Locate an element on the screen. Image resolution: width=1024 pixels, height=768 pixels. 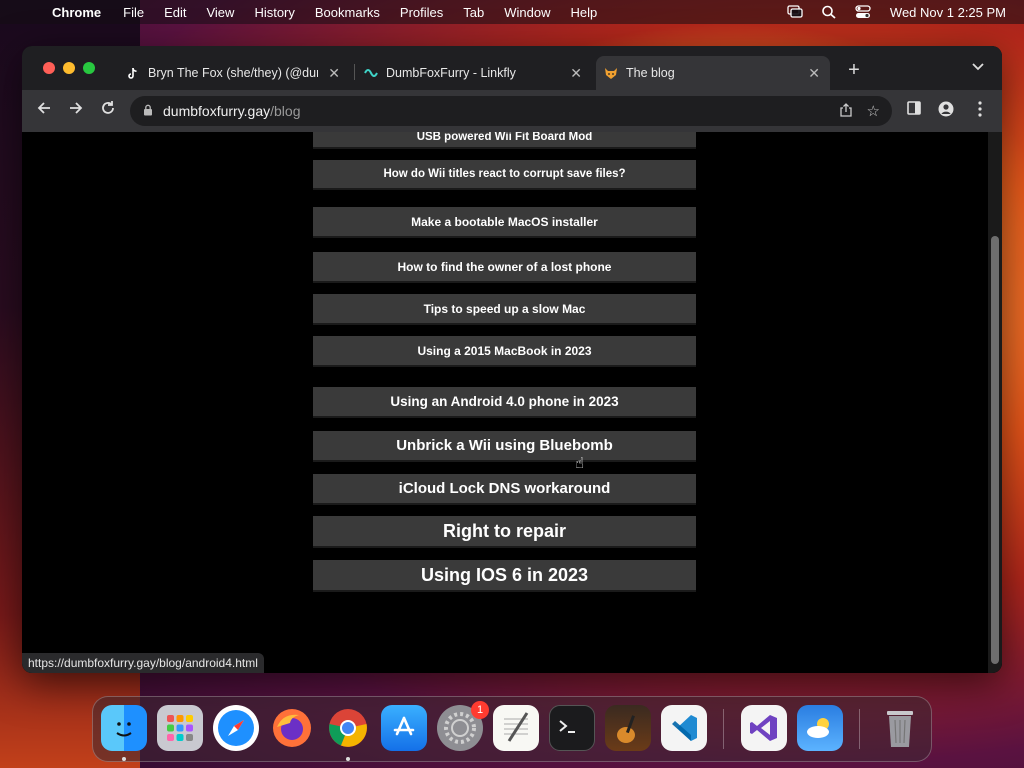
dock: 1 is located at coordinates (512, 729).